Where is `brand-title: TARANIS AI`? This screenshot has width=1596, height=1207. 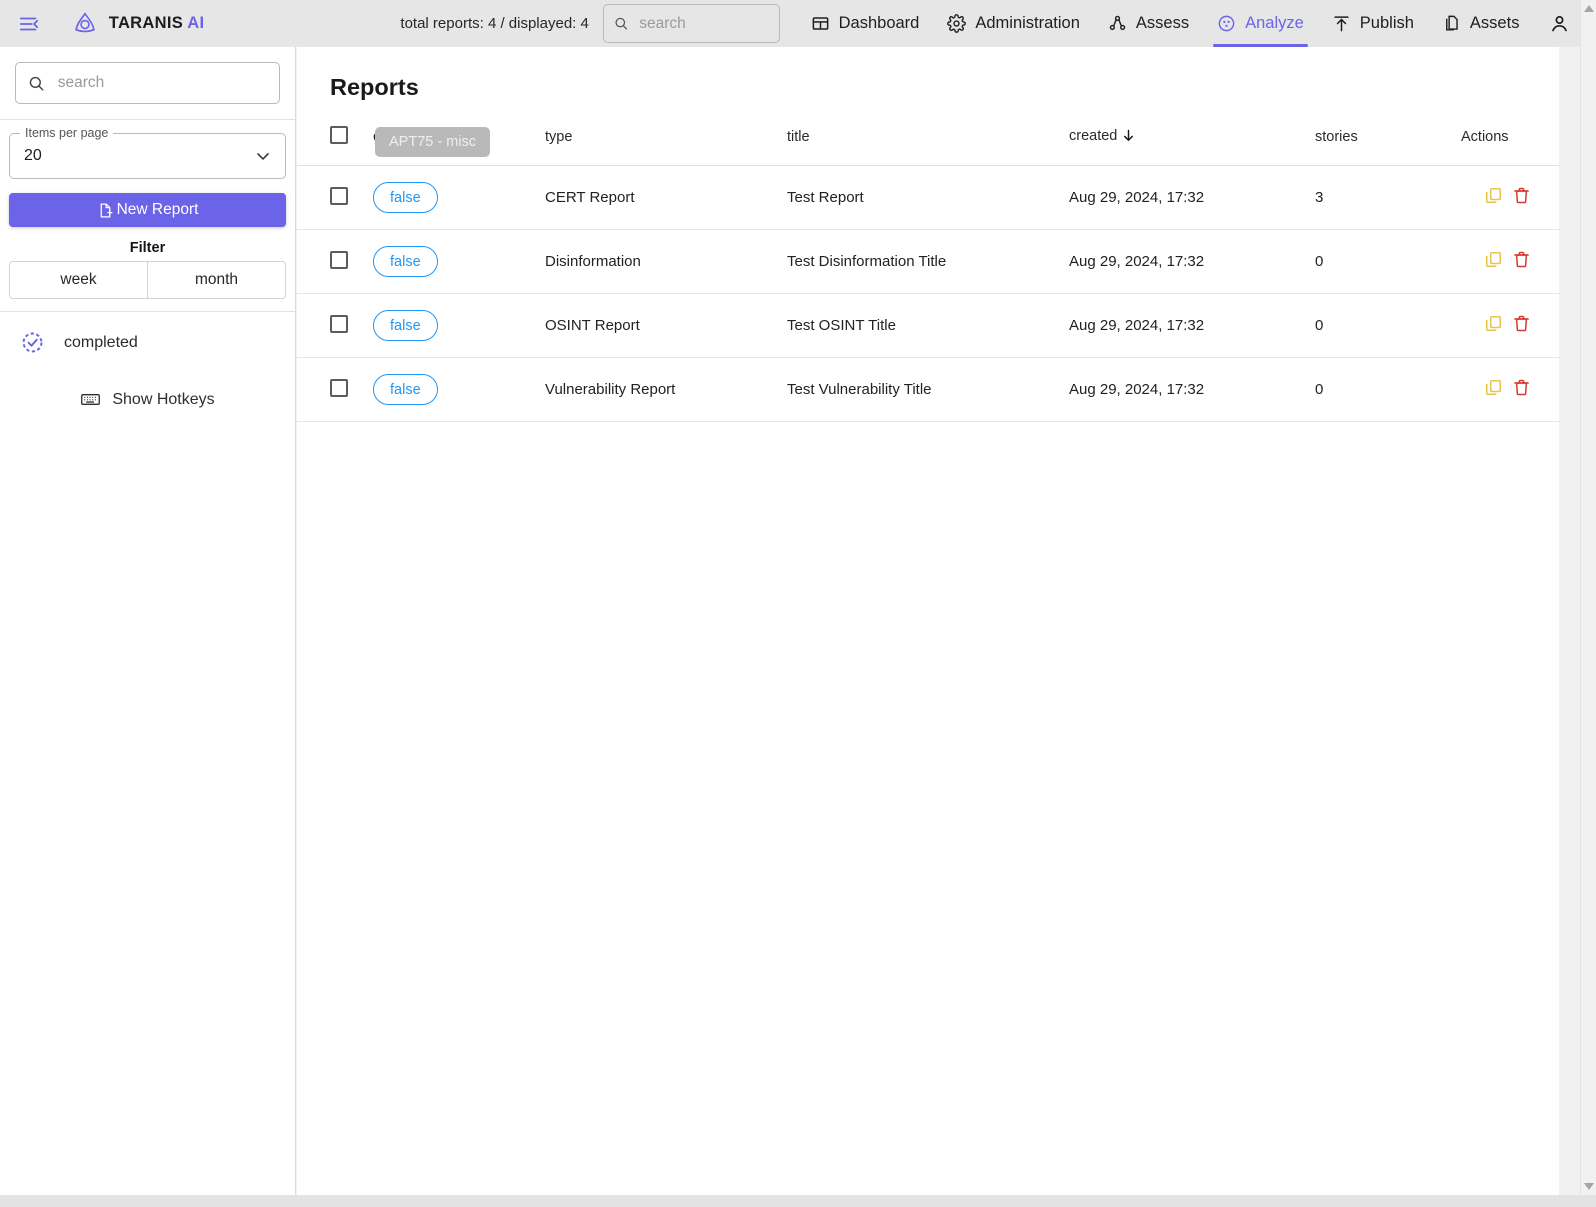 brand-title: TARANIS AI is located at coordinates (157, 23).